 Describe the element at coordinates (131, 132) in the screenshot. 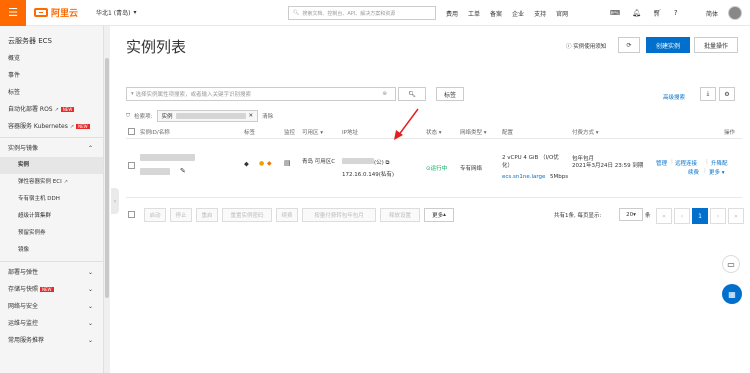

I see `select-all-checkbox` at that location.